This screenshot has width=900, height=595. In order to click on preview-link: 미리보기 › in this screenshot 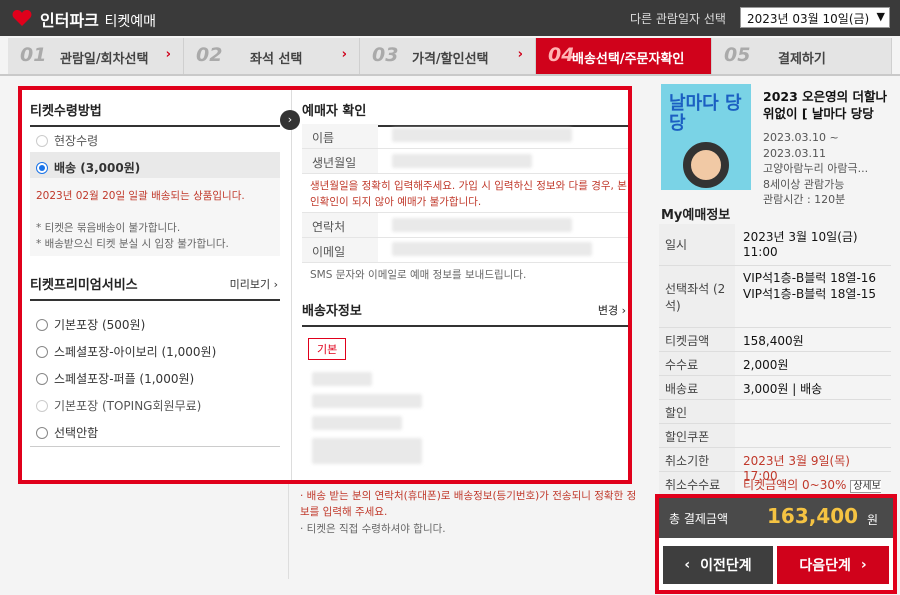, I will do `click(254, 284)`.